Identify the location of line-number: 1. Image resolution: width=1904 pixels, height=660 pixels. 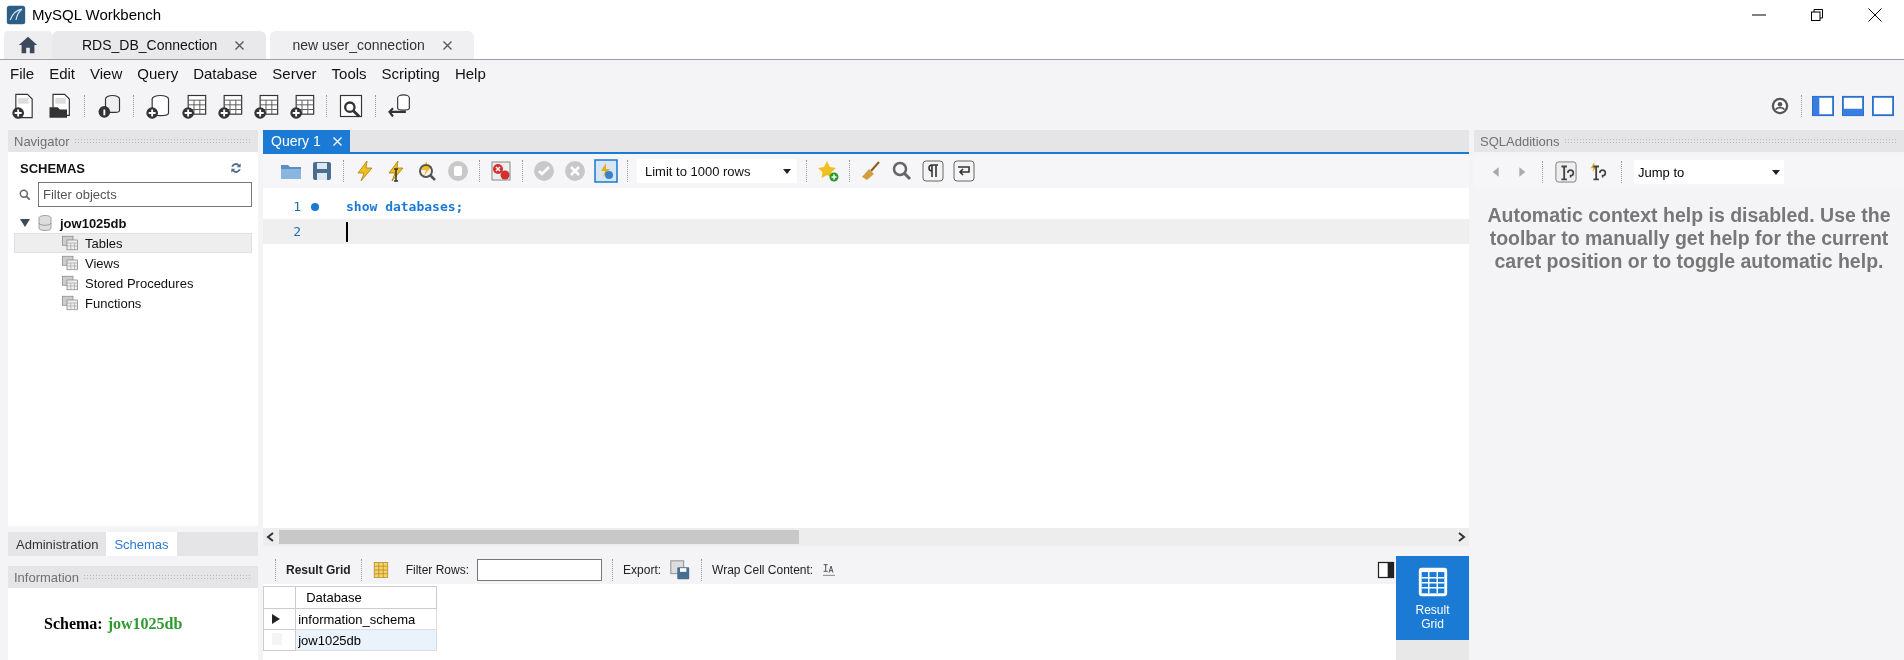
(296, 206).